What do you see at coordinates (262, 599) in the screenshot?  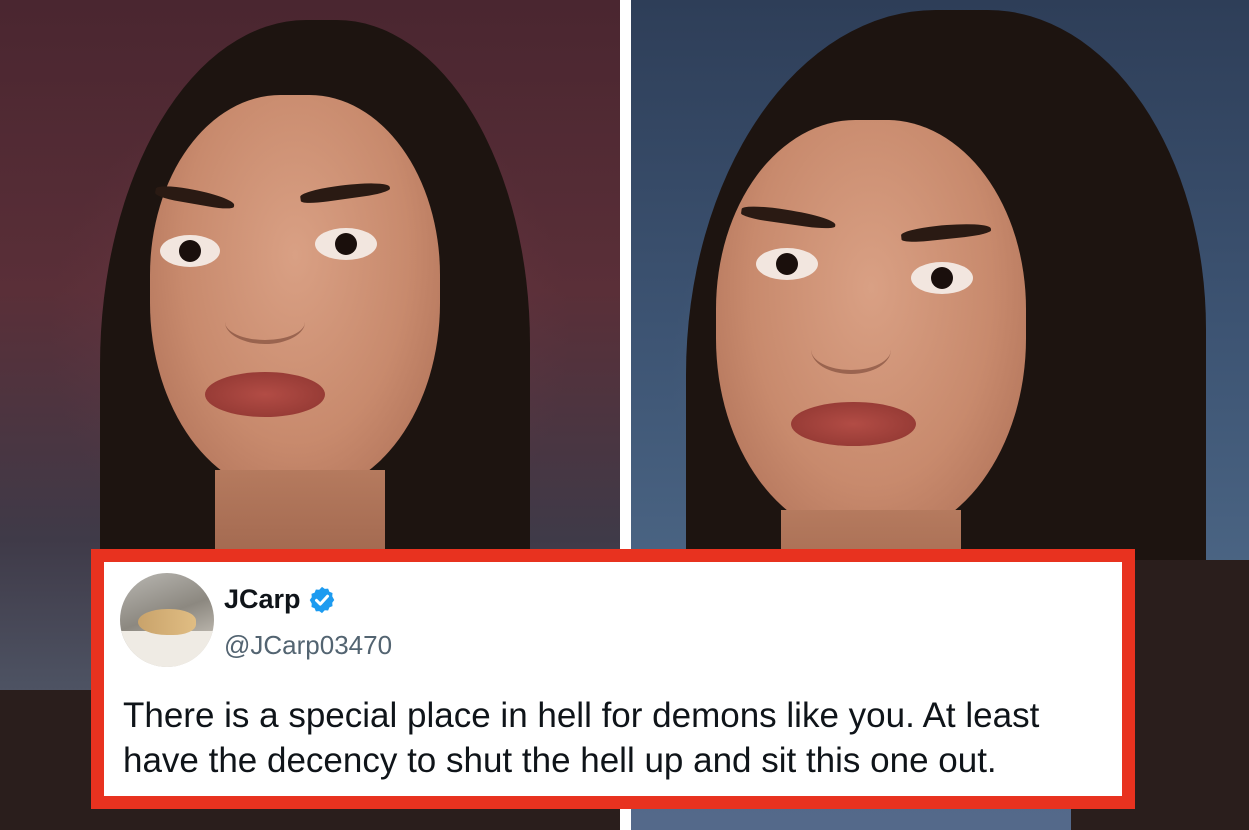 I see `author-display-name: JCarp` at bounding box center [262, 599].